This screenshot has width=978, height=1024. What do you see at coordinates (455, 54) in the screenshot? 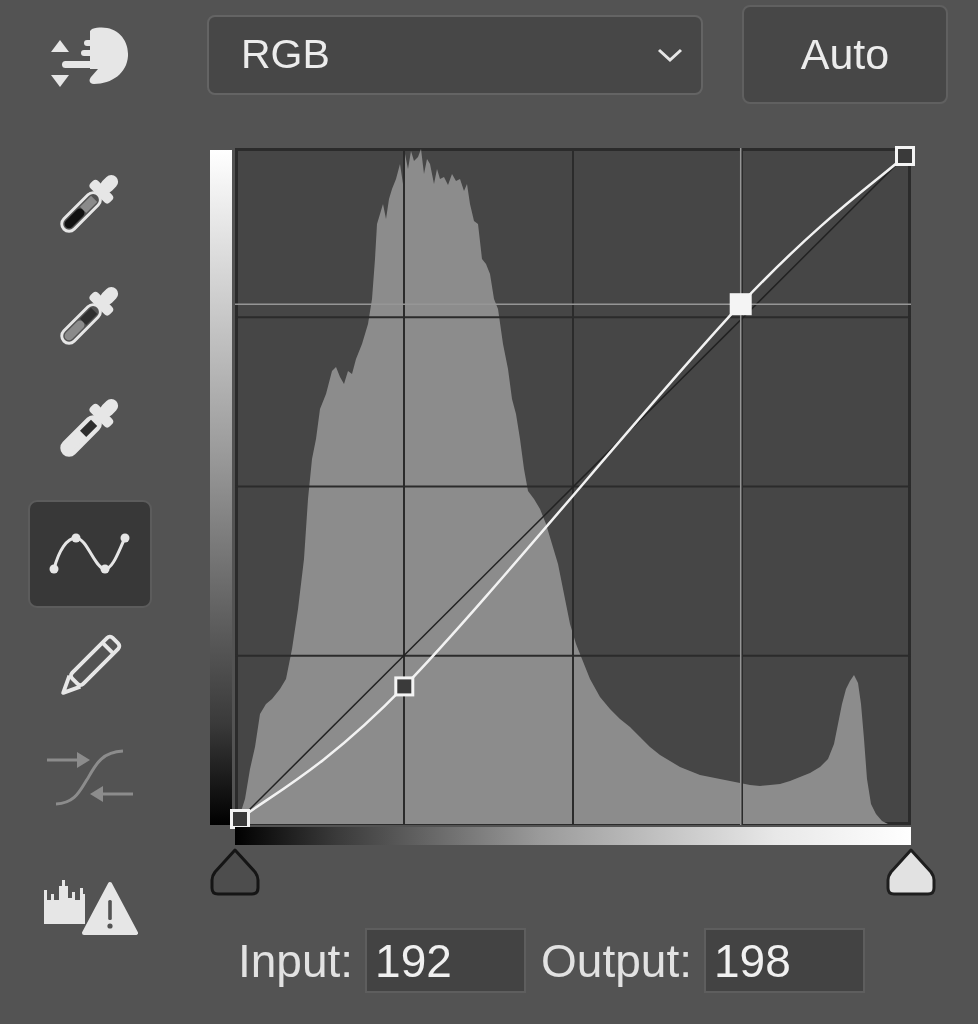
I see `channel-dropdown: RGB` at bounding box center [455, 54].